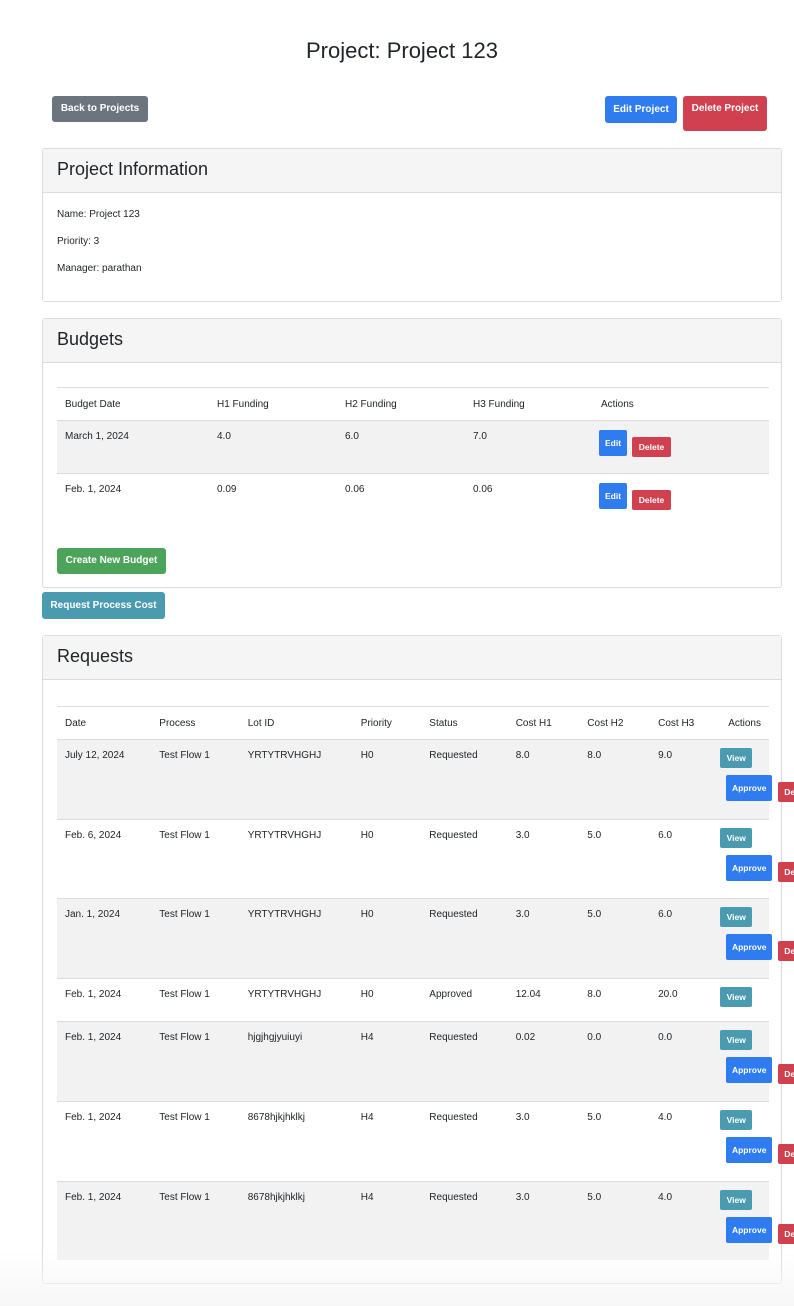  I want to click on column-header: Process, so click(195, 723).